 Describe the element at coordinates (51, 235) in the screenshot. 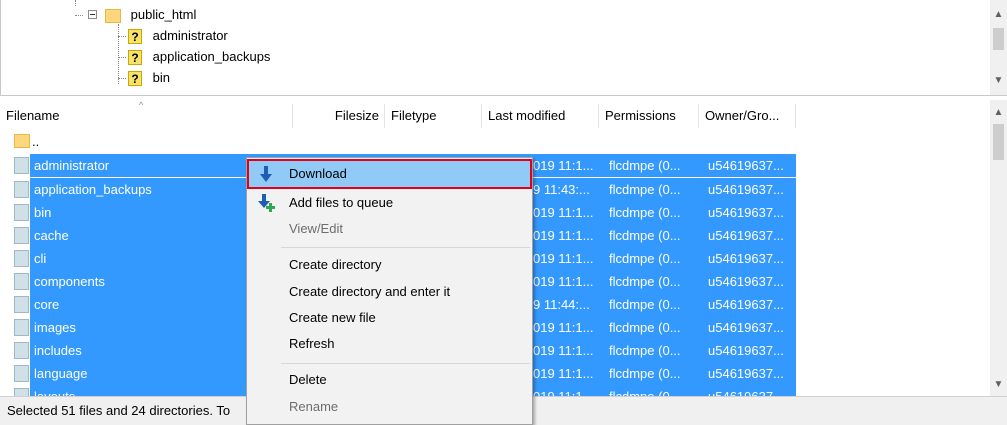

I see `cell-filename: cache` at that location.